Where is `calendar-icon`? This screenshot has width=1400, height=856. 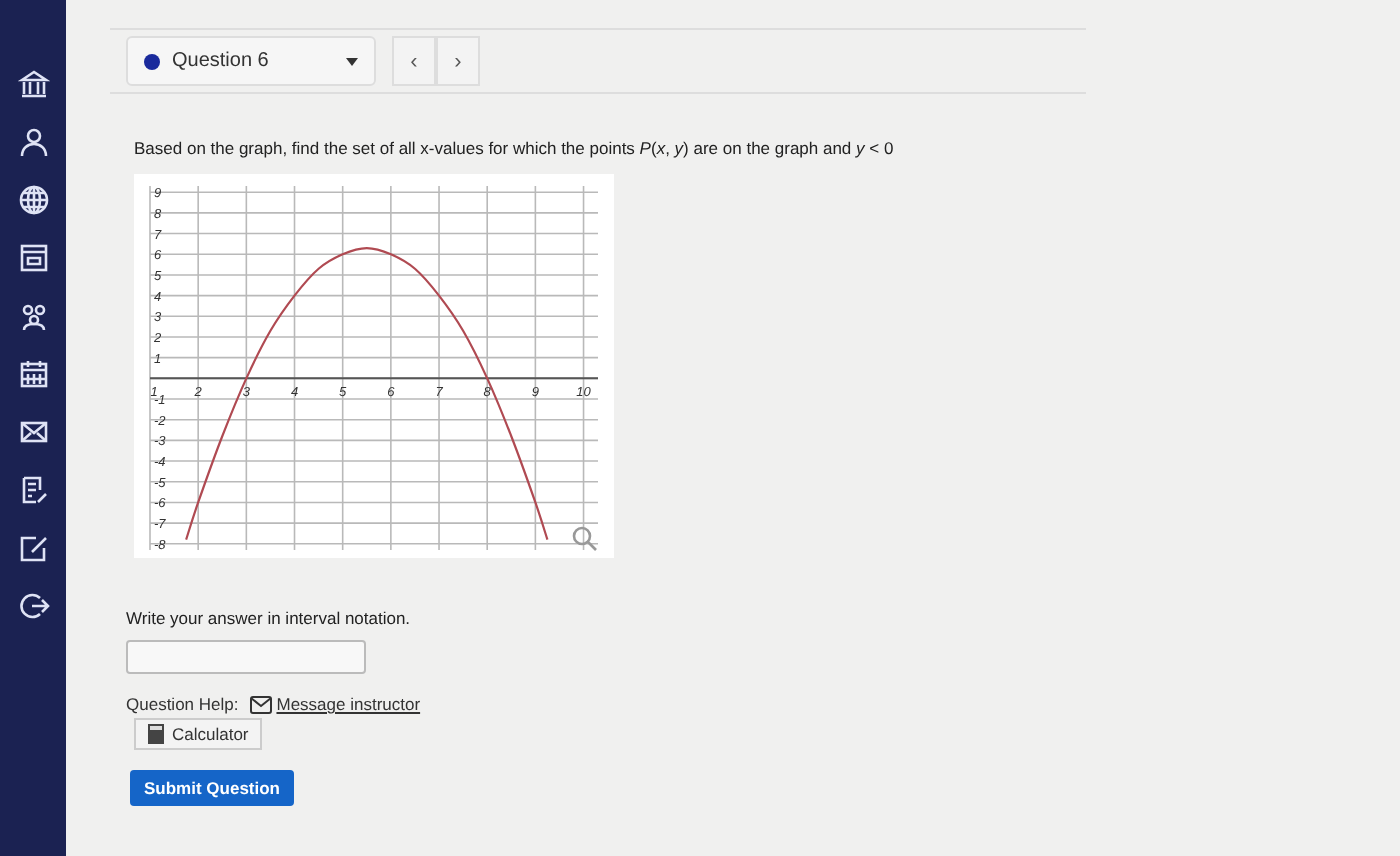
calendar-icon is located at coordinates (33, 374).